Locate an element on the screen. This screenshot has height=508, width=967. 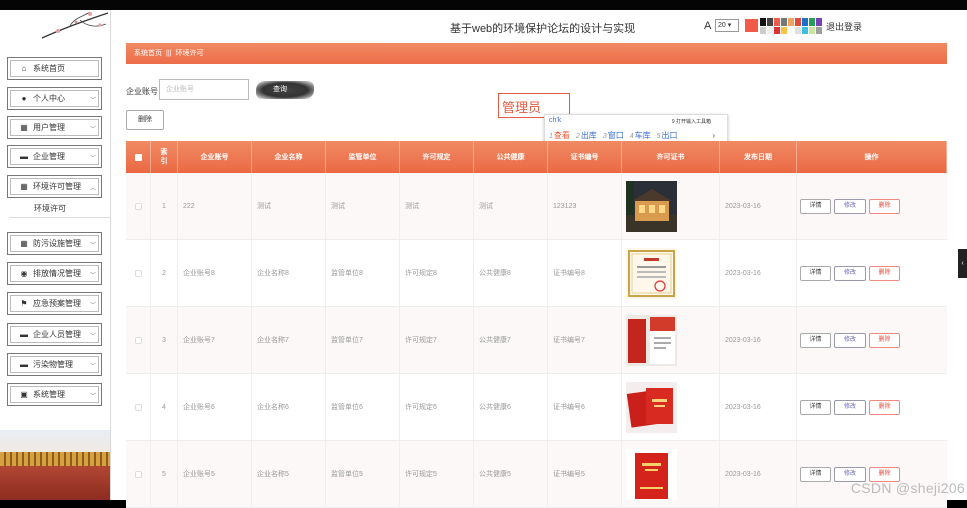
supervisor-cell: 监管单位5 is located at coordinates (363, 474).